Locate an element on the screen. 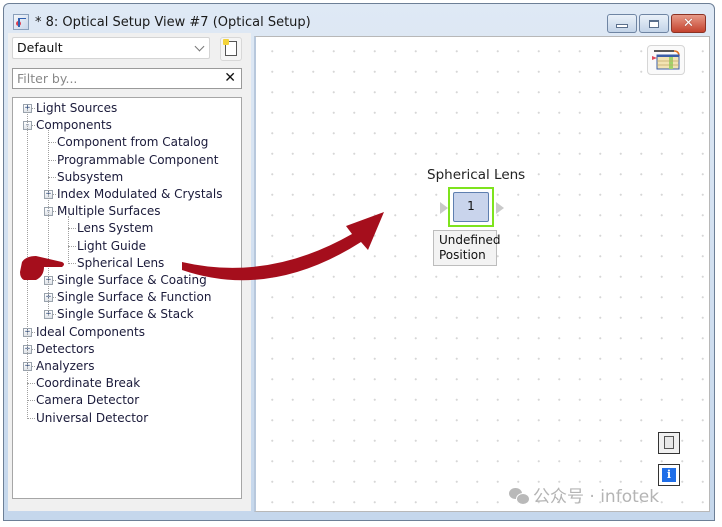 The image size is (722, 527). position-status-line2: Position is located at coordinates (462, 255).